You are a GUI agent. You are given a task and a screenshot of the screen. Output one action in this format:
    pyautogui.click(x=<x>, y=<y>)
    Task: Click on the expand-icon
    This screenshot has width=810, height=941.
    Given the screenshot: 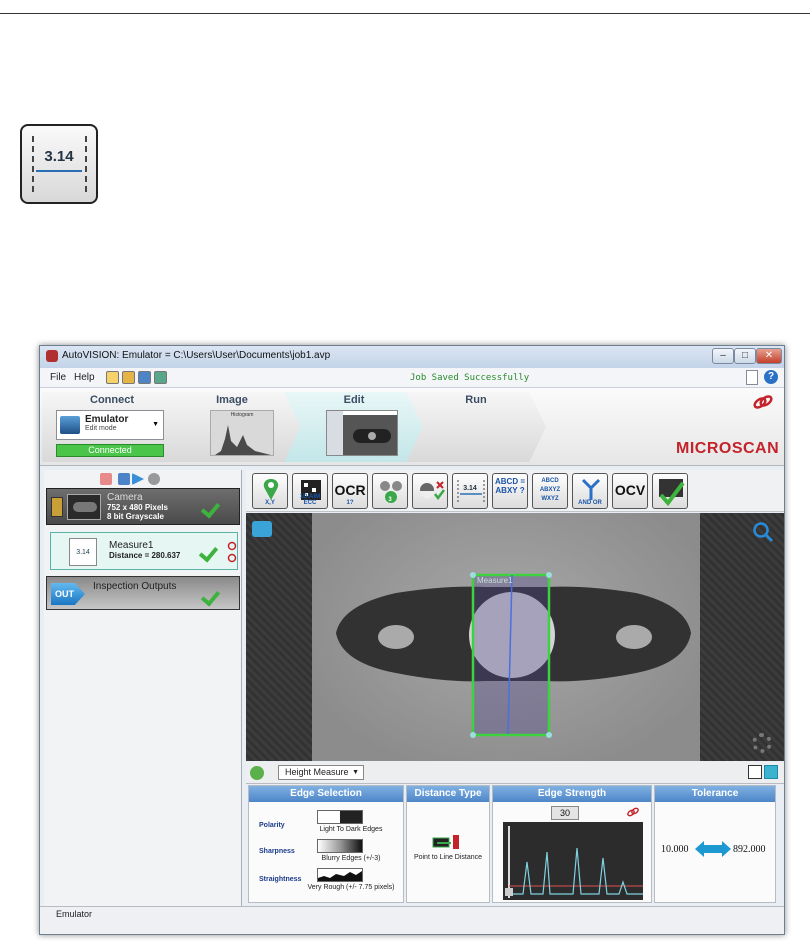 What is the action you would take?
    pyautogui.click(x=124, y=479)
    